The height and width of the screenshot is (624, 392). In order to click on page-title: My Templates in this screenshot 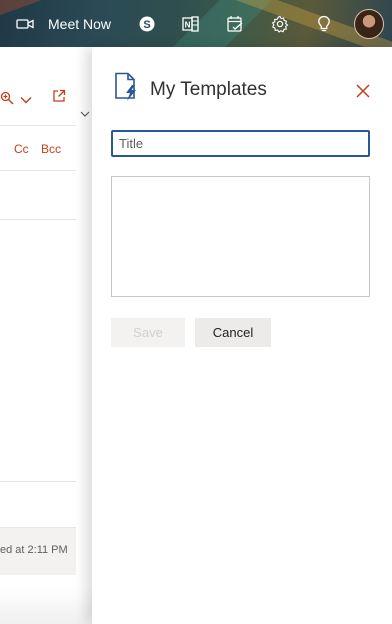, I will do `click(208, 89)`.